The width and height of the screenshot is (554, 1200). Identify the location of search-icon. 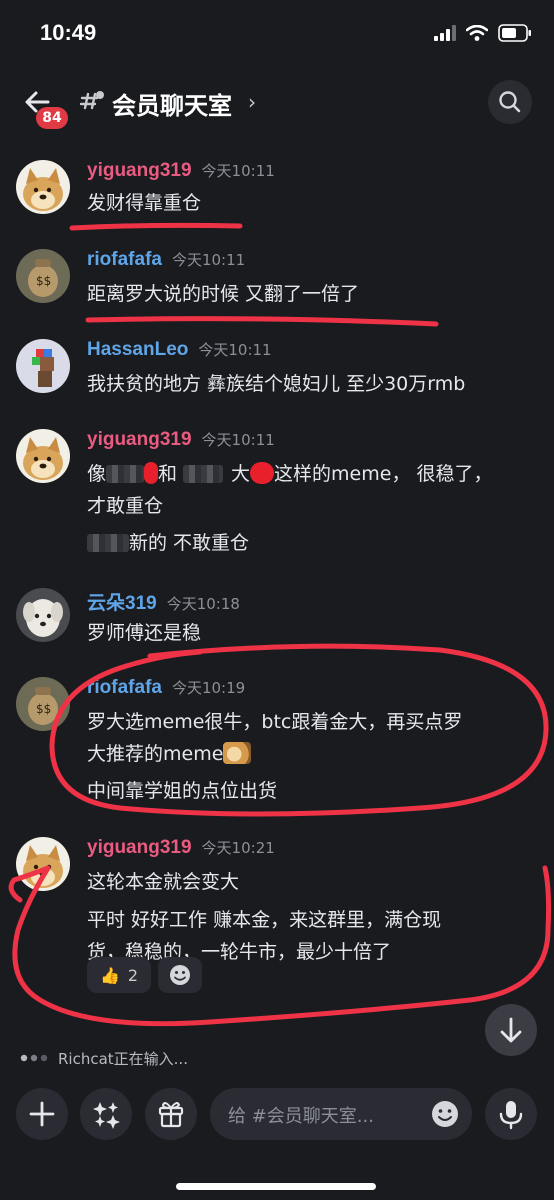
(510, 102).